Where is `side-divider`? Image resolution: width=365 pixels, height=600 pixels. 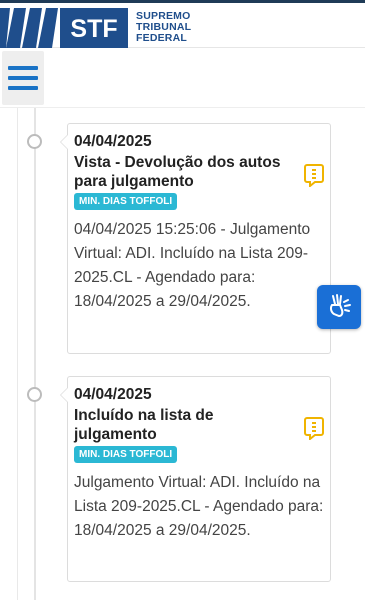 side-divider is located at coordinates (17, 354).